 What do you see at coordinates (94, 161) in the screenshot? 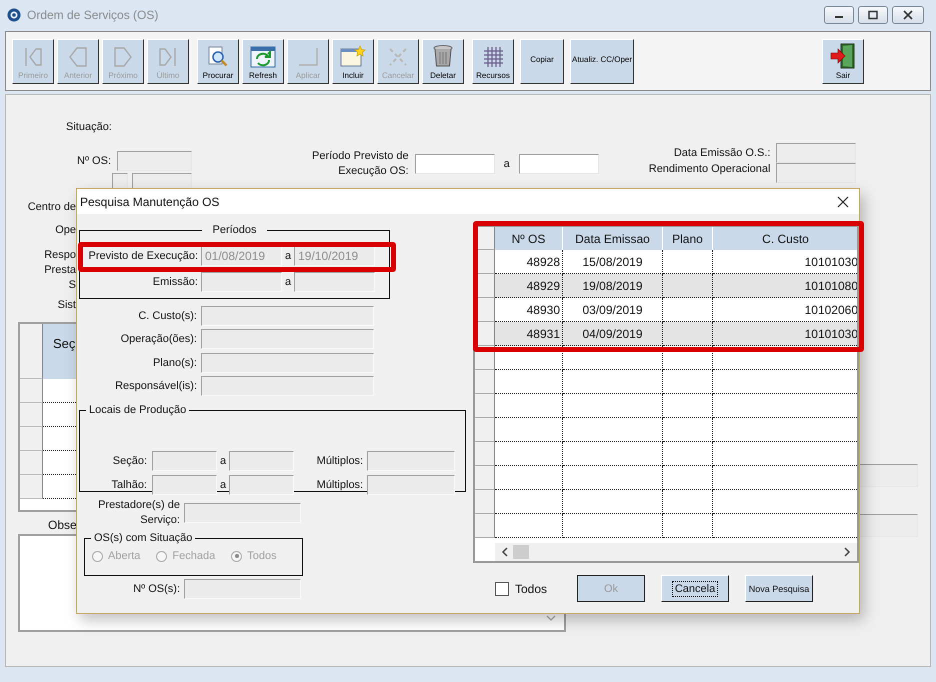
I see `os-number-label: Nº OS:` at bounding box center [94, 161].